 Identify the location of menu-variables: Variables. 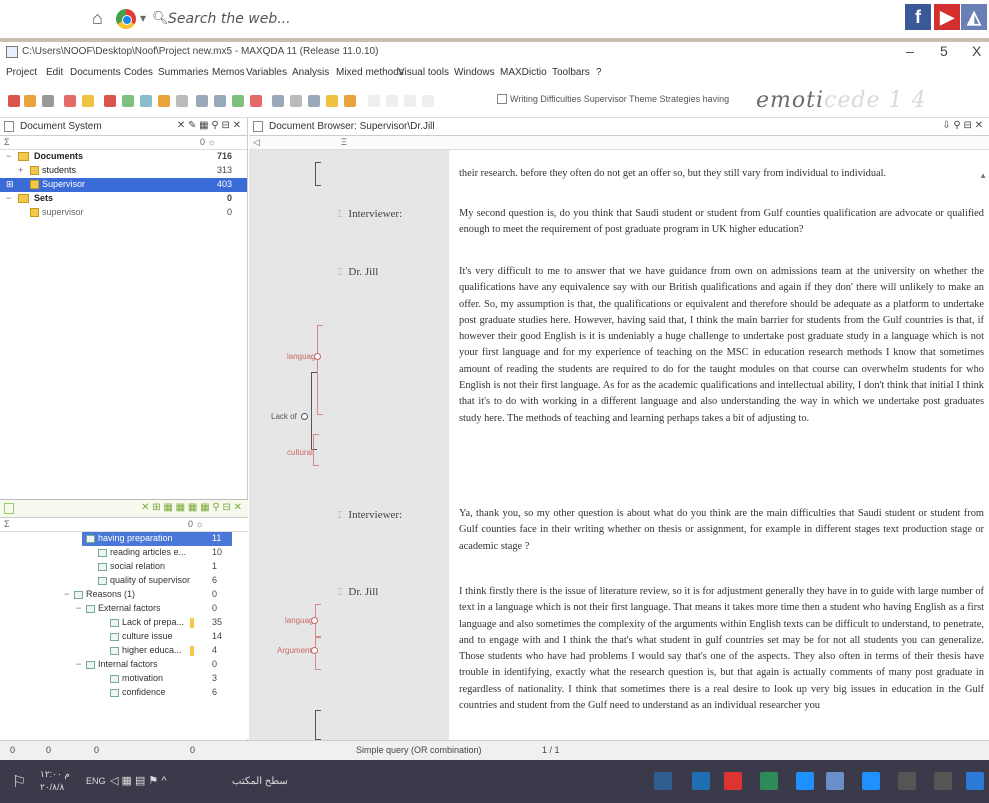
(266, 72).